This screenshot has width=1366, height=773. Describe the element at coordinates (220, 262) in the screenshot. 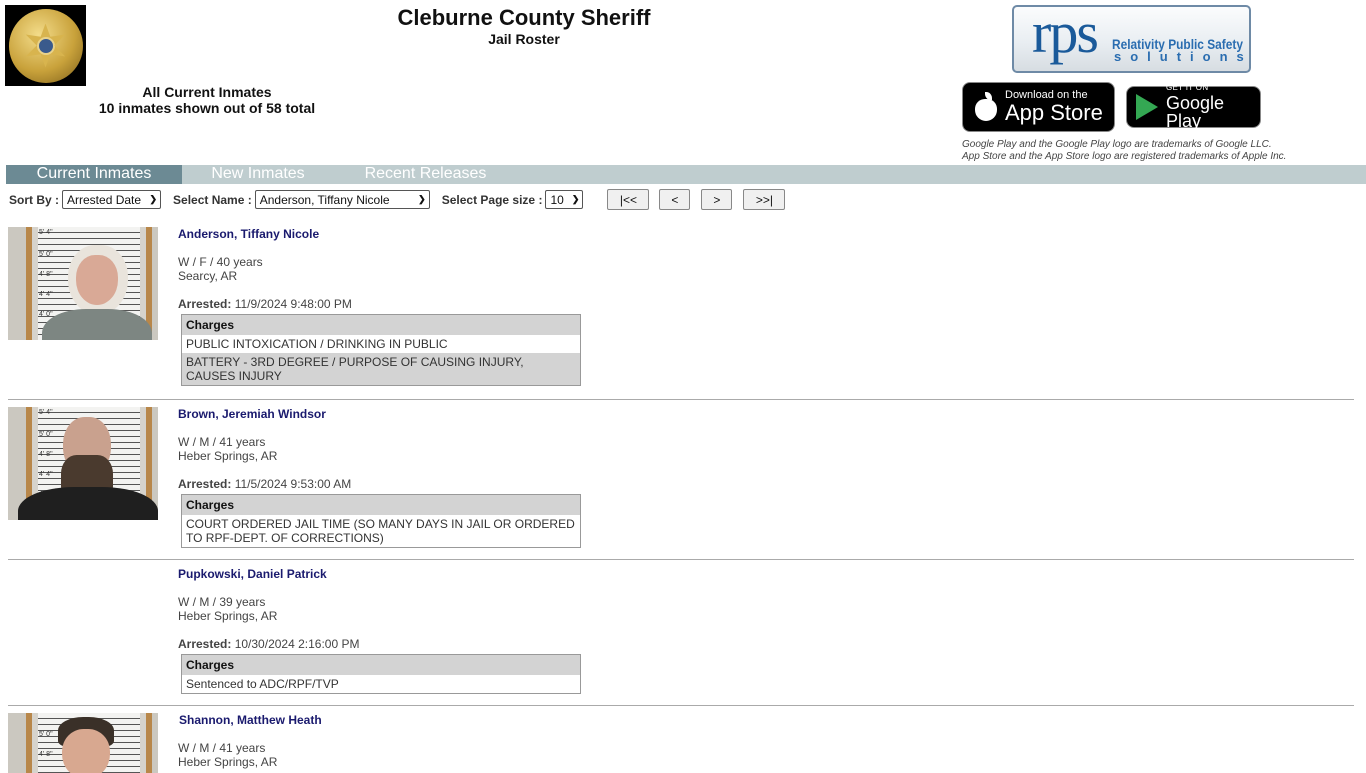

I see `inmate-race-sex-age: W / F / 40 years` at that location.